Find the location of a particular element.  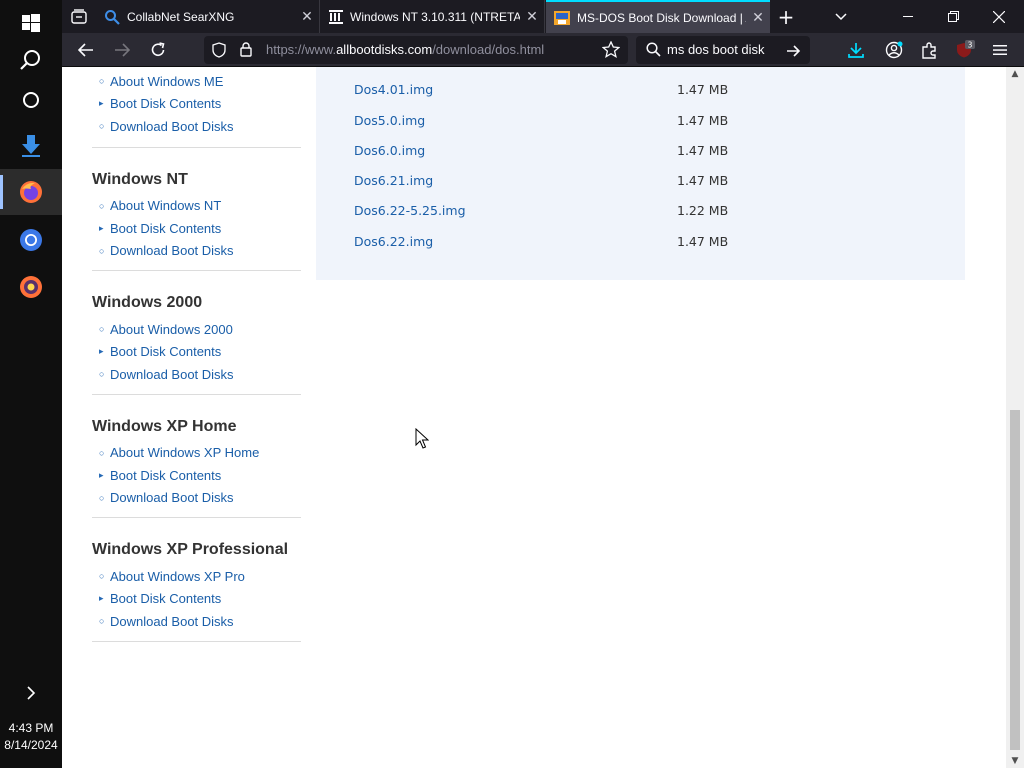

file-download-link: Dos6.22-5.25.img is located at coordinates (410, 210).